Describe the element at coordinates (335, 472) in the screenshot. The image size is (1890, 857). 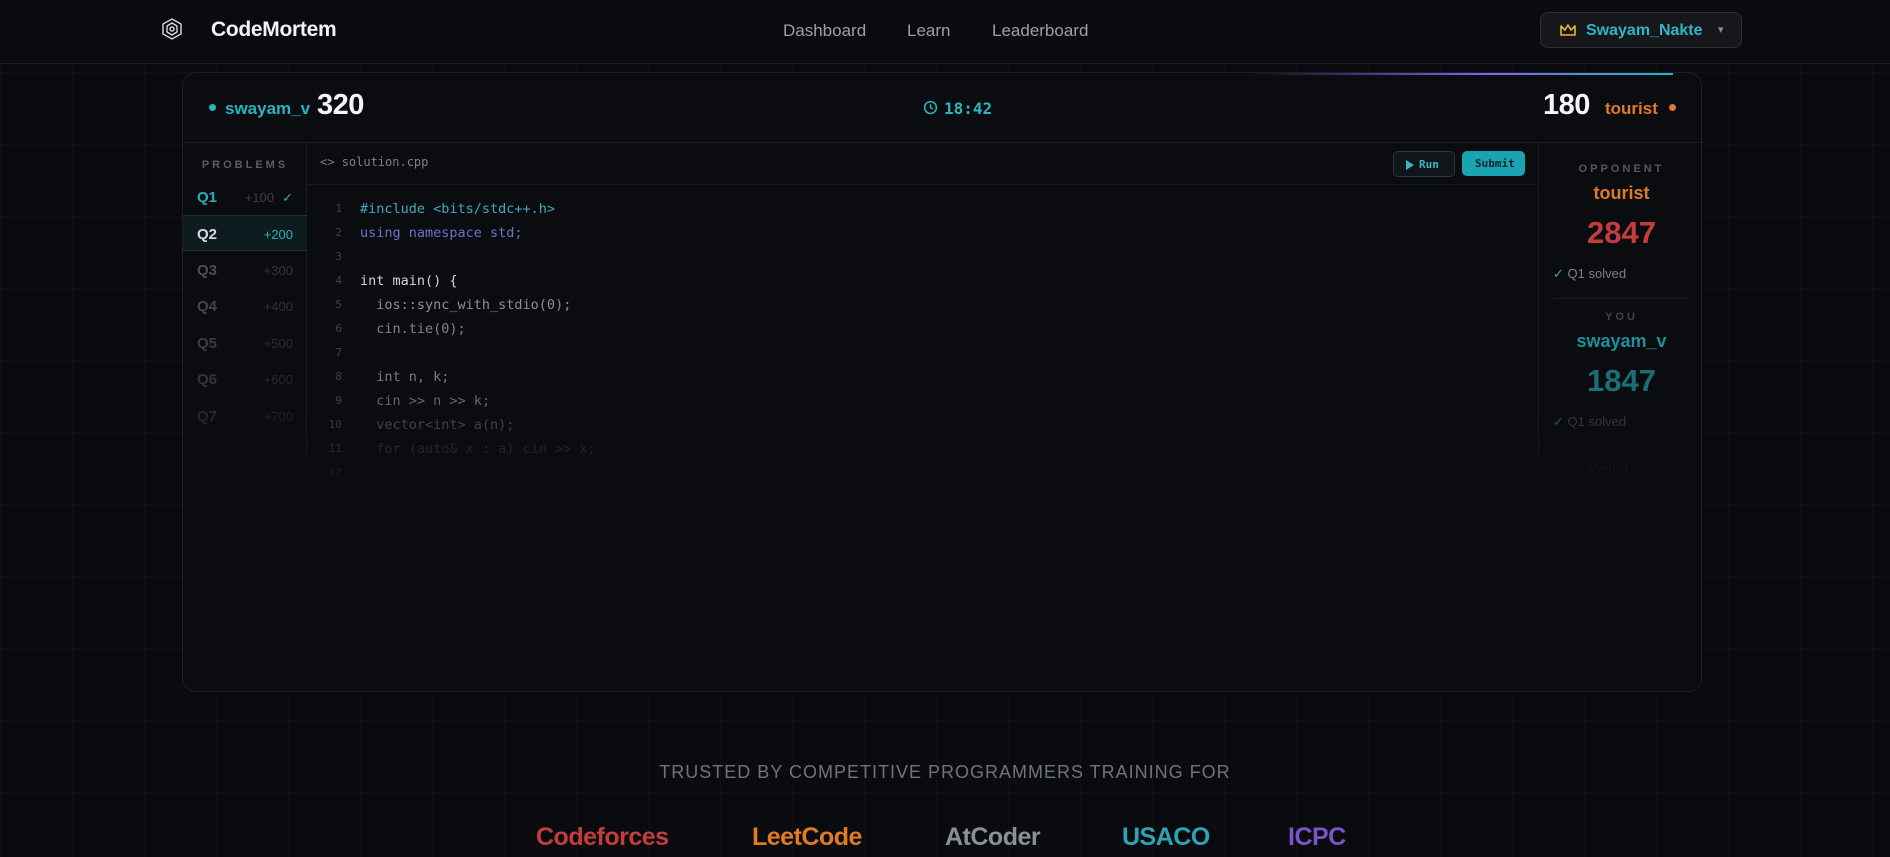
I see `line-number: 12` at that location.